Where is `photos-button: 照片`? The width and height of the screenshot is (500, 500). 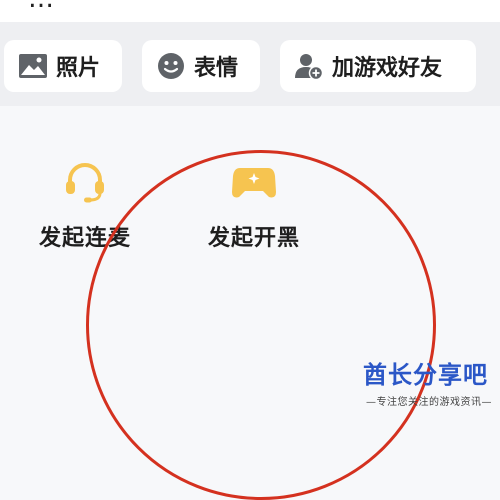
photos-button: 照片 is located at coordinates (63, 66).